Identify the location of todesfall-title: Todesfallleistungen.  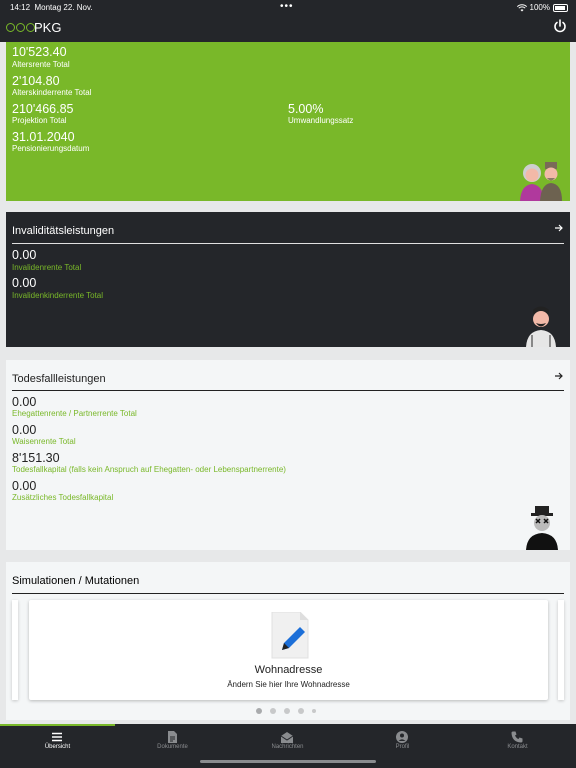
(59, 379).